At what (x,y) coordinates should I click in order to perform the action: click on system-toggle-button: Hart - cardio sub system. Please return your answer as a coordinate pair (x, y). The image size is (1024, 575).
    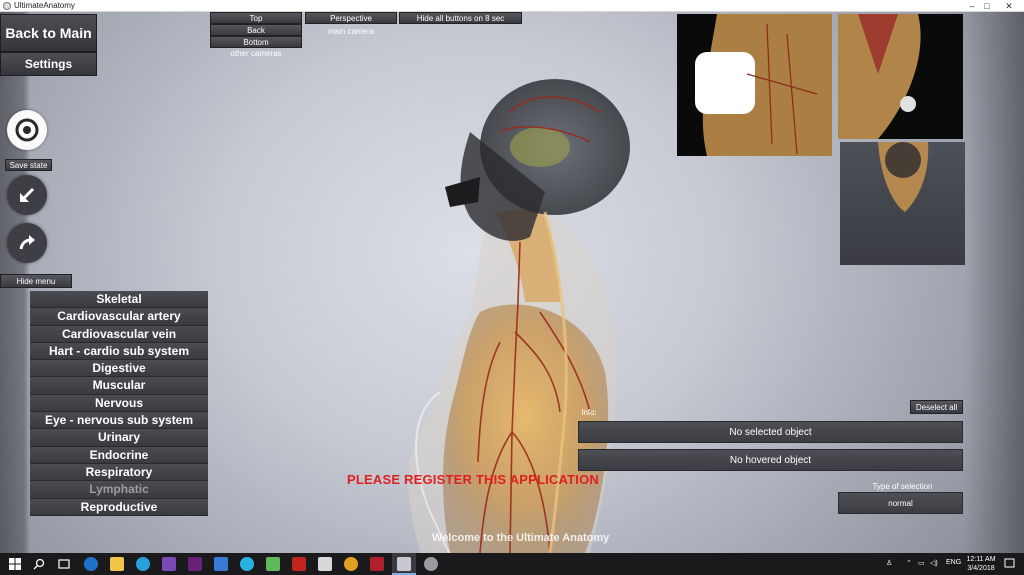
    Looking at the image, I should click on (119, 351).